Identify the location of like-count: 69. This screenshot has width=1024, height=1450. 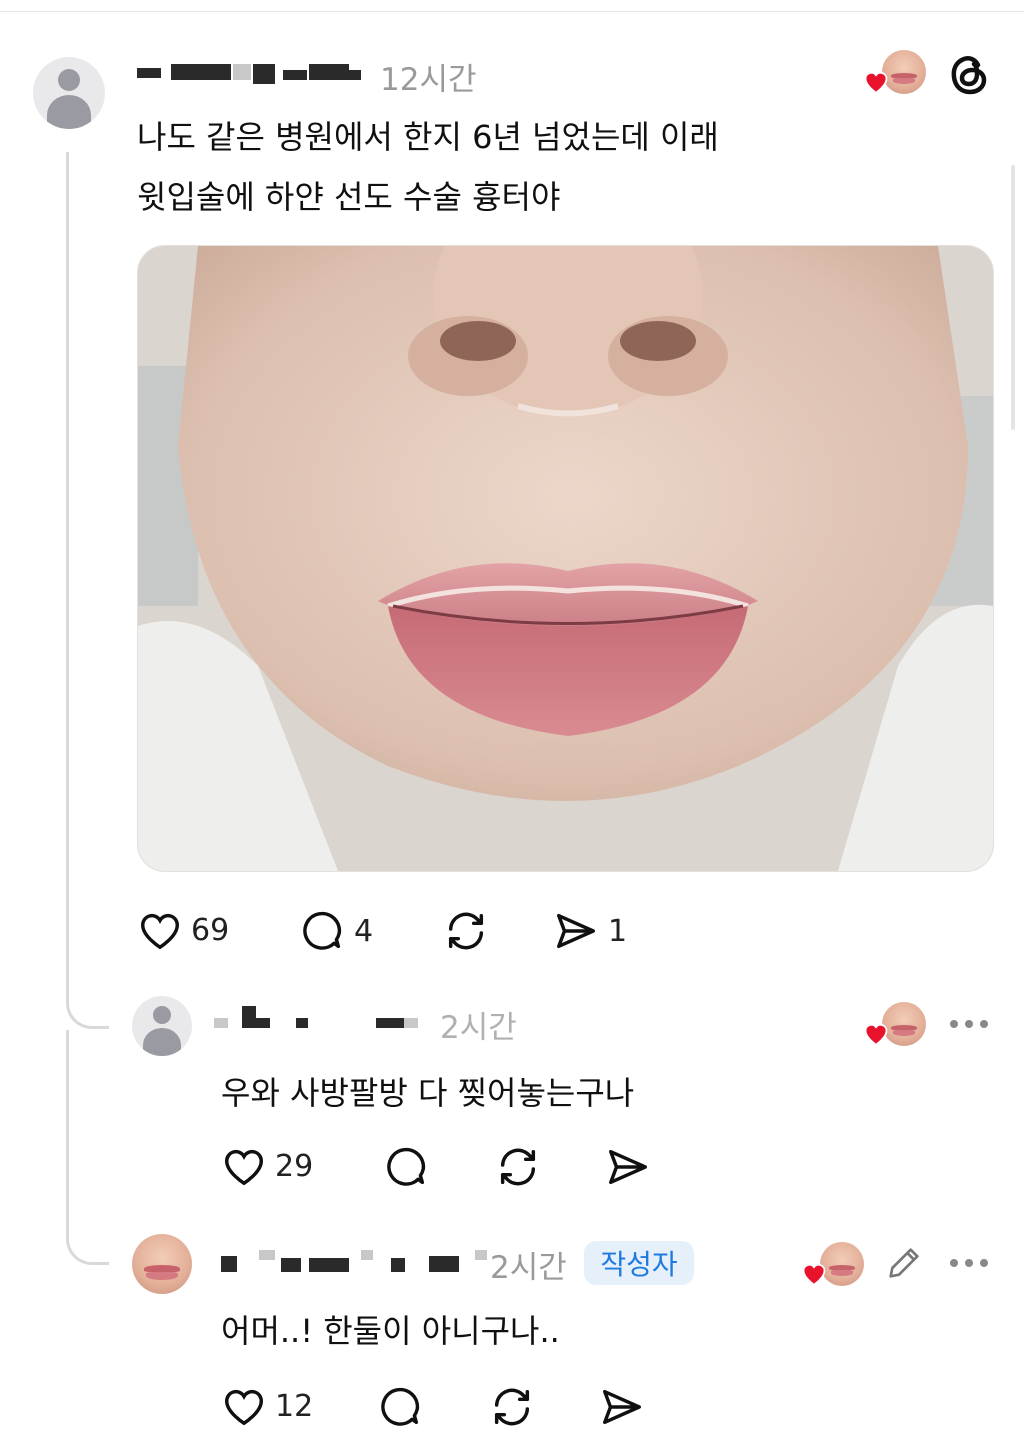
(210, 930).